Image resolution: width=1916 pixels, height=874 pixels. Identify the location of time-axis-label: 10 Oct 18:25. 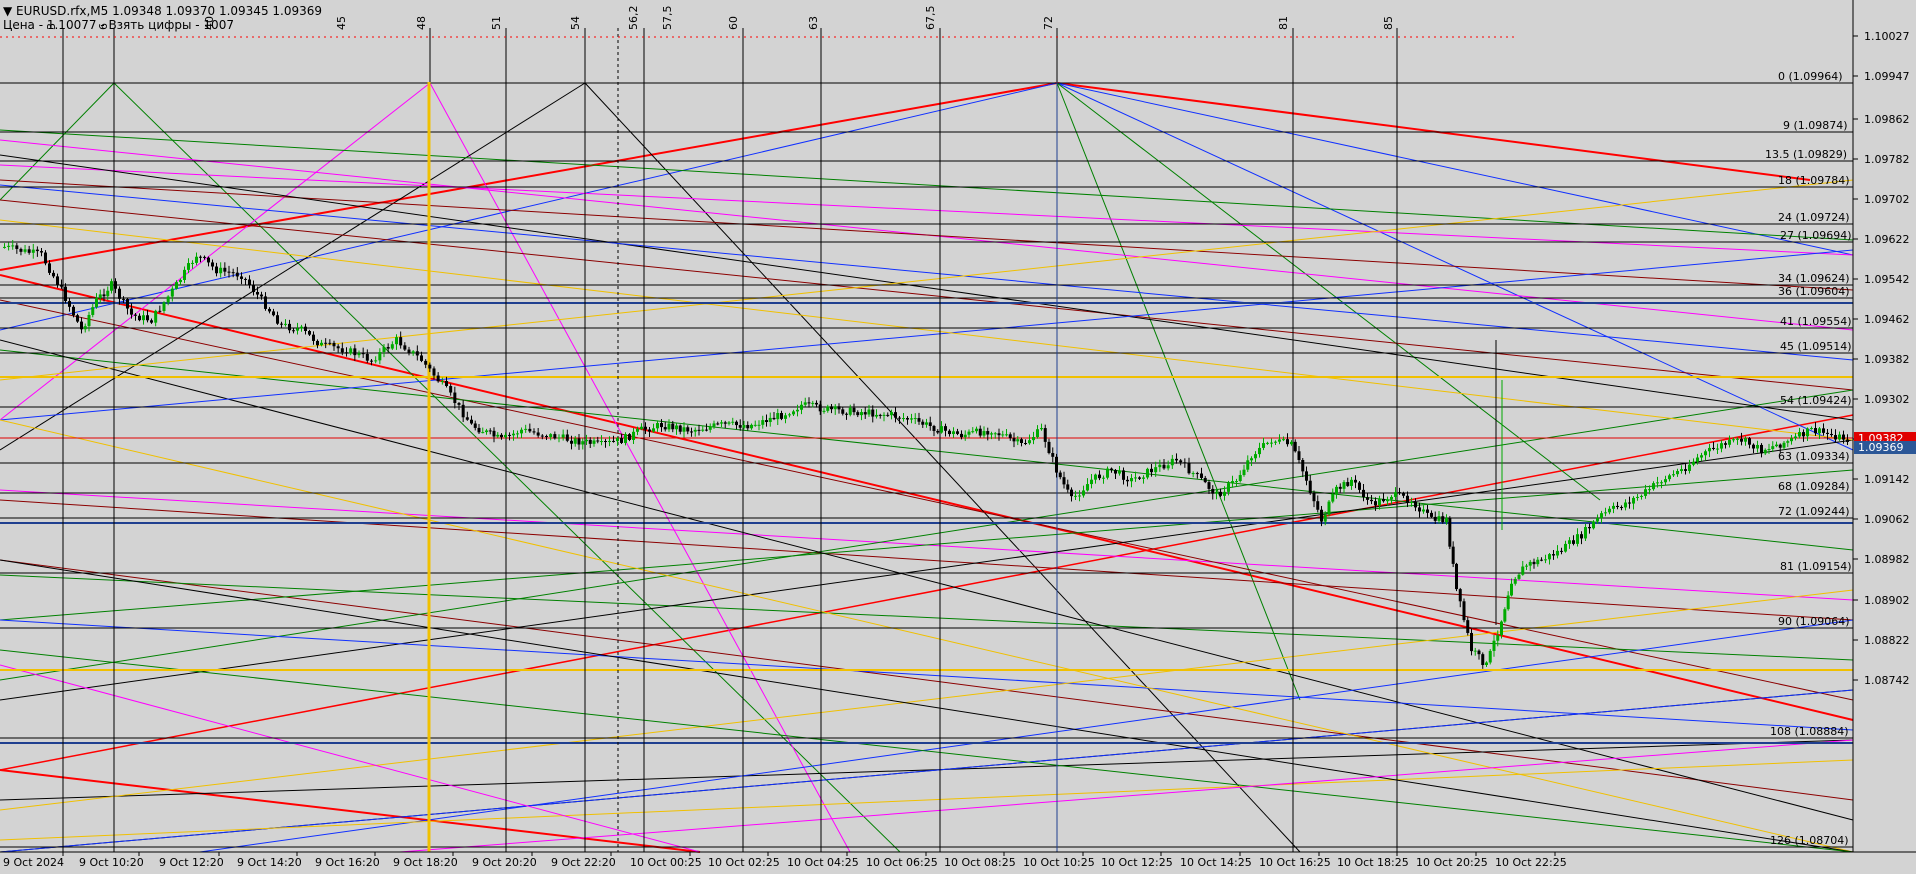
(1373, 862).